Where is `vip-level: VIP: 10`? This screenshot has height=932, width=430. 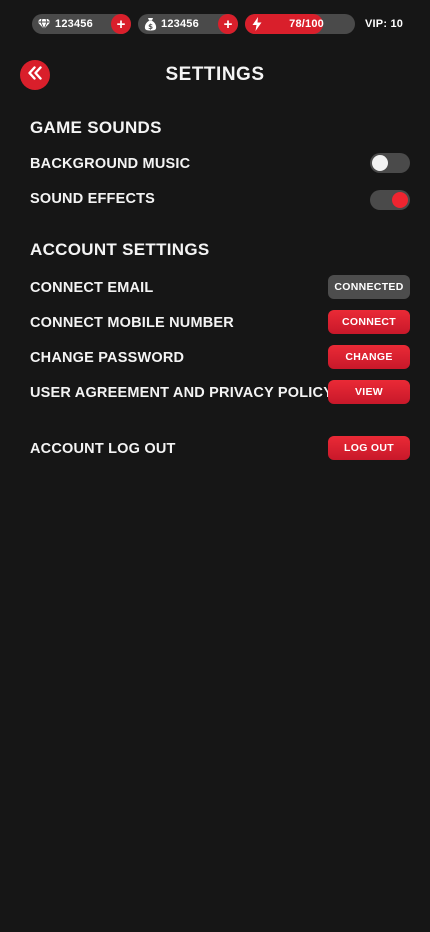
vip-level: VIP: 10 is located at coordinates (384, 24).